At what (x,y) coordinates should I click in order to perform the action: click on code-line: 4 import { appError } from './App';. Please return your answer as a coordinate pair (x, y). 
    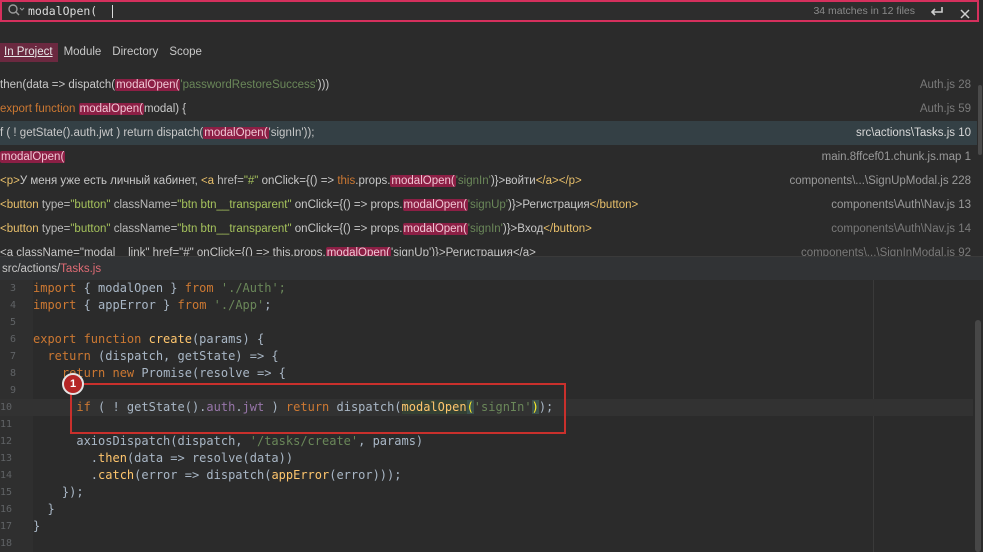
    Looking at the image, I should click on (486, 305).